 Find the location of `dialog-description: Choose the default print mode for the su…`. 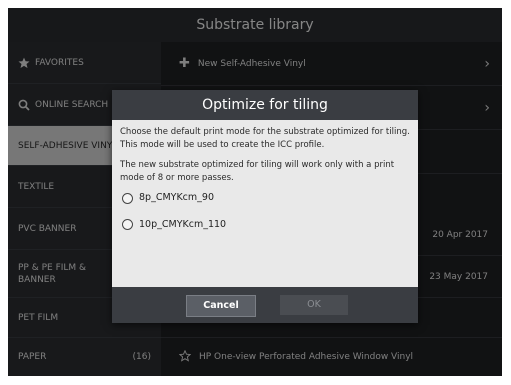

dialog-description: Choose the default print mode for the su… is located at coordinates (265, 138).